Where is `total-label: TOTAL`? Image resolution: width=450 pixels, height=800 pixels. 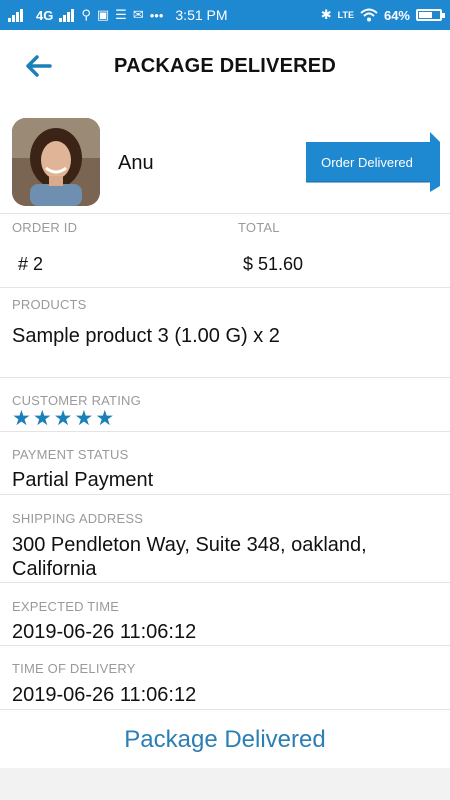 total-label: TOTAL is located at coordinates (259, 227).